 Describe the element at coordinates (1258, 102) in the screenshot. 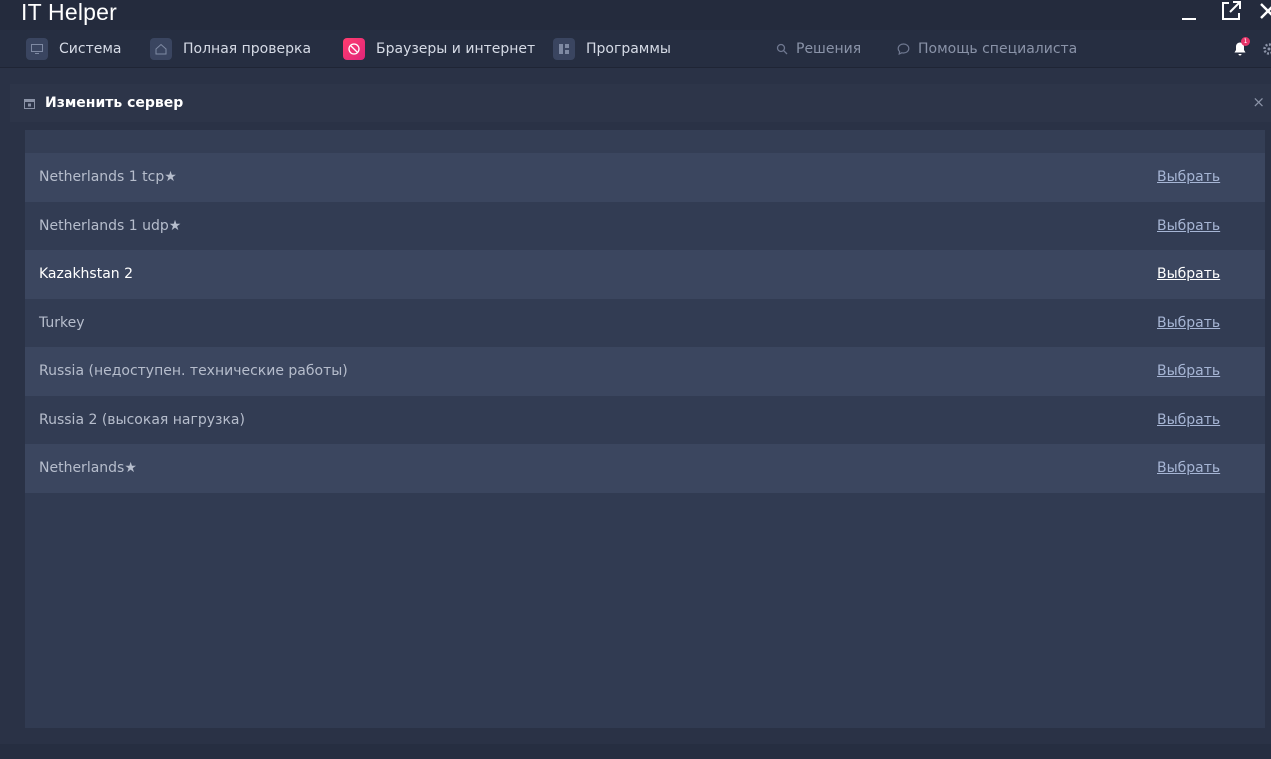

I see `dialog-close-button: ×` at that location.